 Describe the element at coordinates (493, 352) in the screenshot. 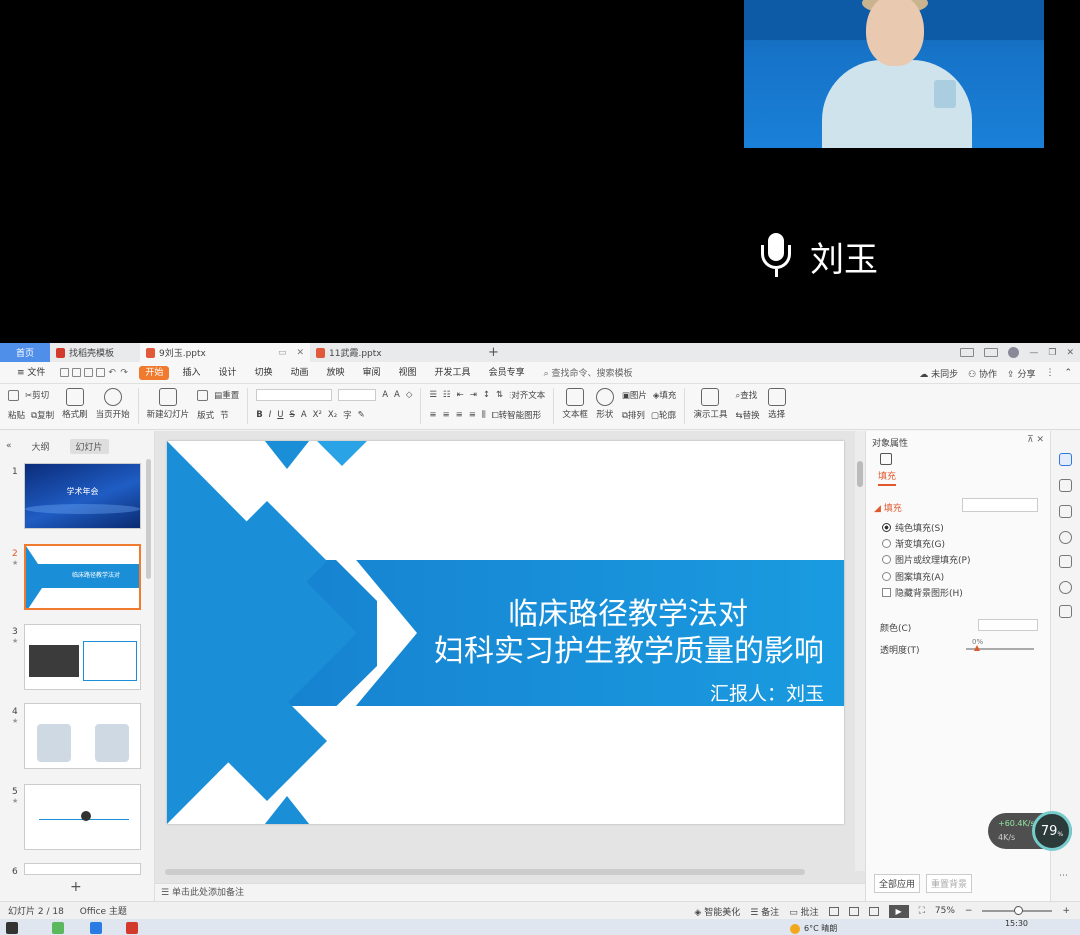

I see `new-tab-button: +` at that location.